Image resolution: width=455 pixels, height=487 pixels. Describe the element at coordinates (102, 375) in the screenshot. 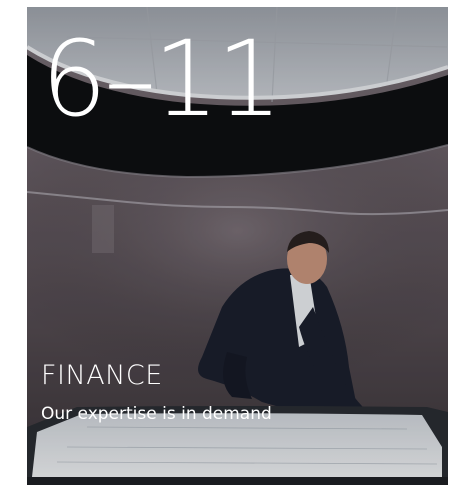

I see `section-title: FINANCE` at that location.